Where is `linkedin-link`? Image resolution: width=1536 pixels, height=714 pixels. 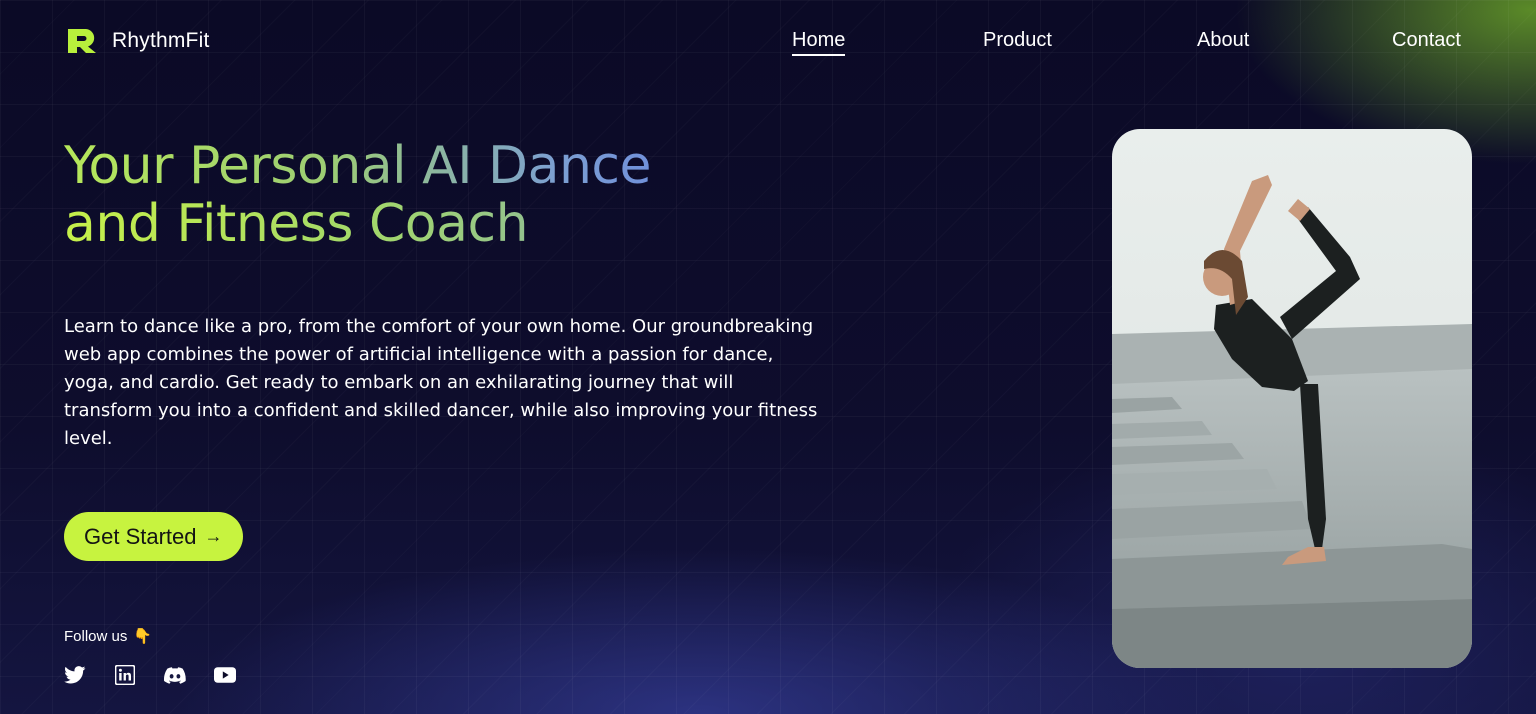
linkedin-link is located at coordinates (125, 675).